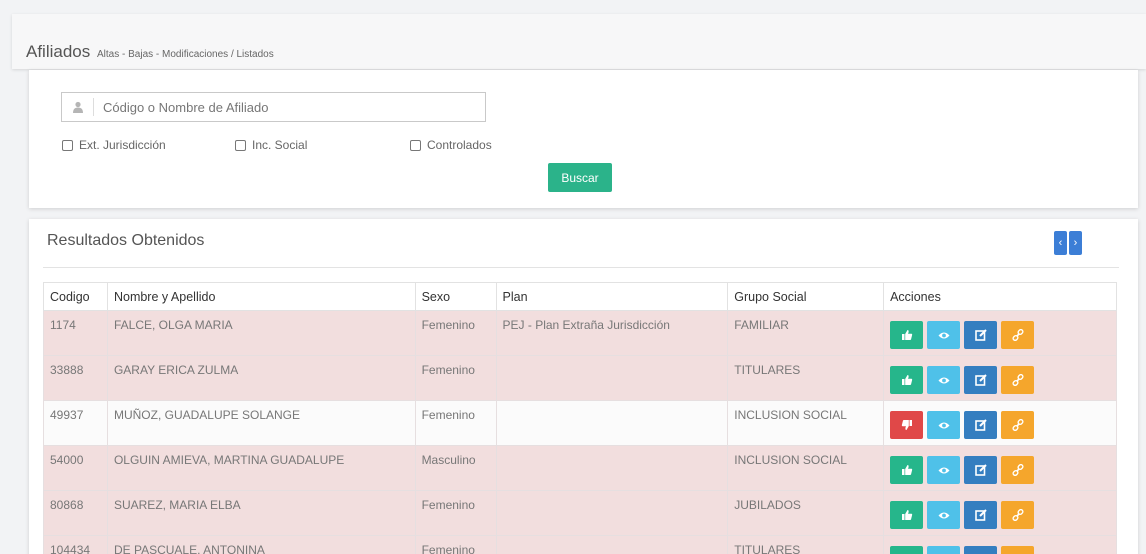 The image size is (1146, 554). I want to click on cell-grupo: INCLUSION SOCIAL, so click(806, 468).